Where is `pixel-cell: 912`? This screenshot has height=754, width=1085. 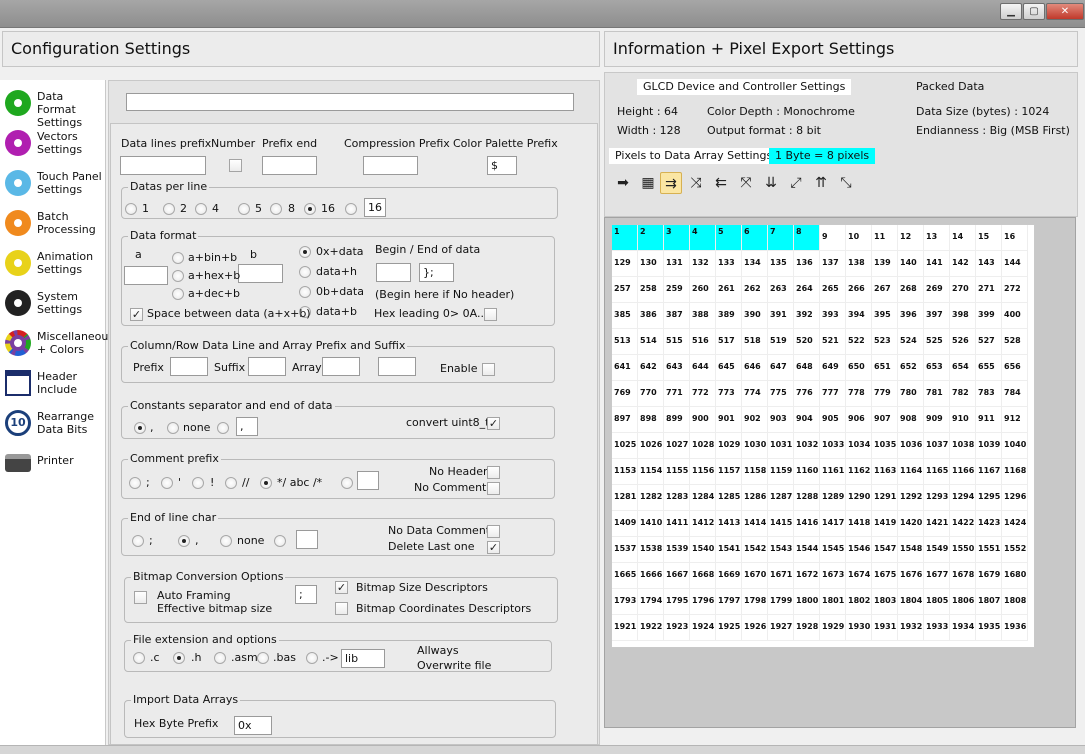
pixel-cell: 912 is located at coordinates (1015, 420).